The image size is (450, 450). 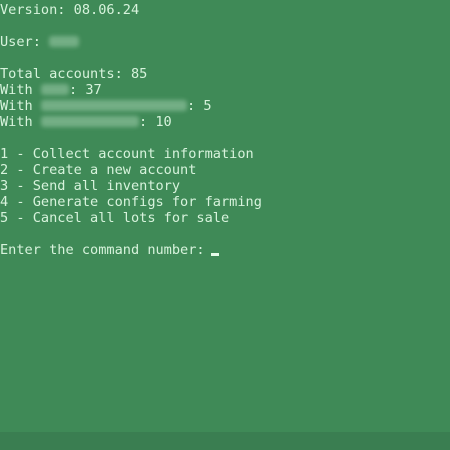 What do you see at coordinates (207, 106) in the screenshot?
I see `stat-value: 5` at bounding box center [207, 106].